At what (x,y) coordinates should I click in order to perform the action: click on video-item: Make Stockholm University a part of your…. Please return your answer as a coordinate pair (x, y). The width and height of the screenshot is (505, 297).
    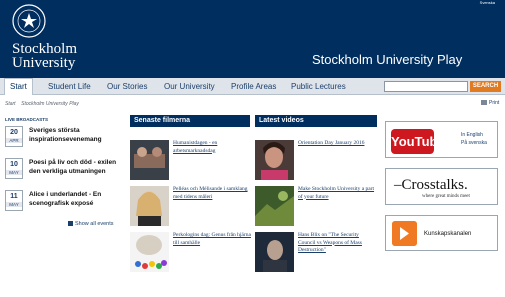
    Looking at the image, I should click on (315, 206).